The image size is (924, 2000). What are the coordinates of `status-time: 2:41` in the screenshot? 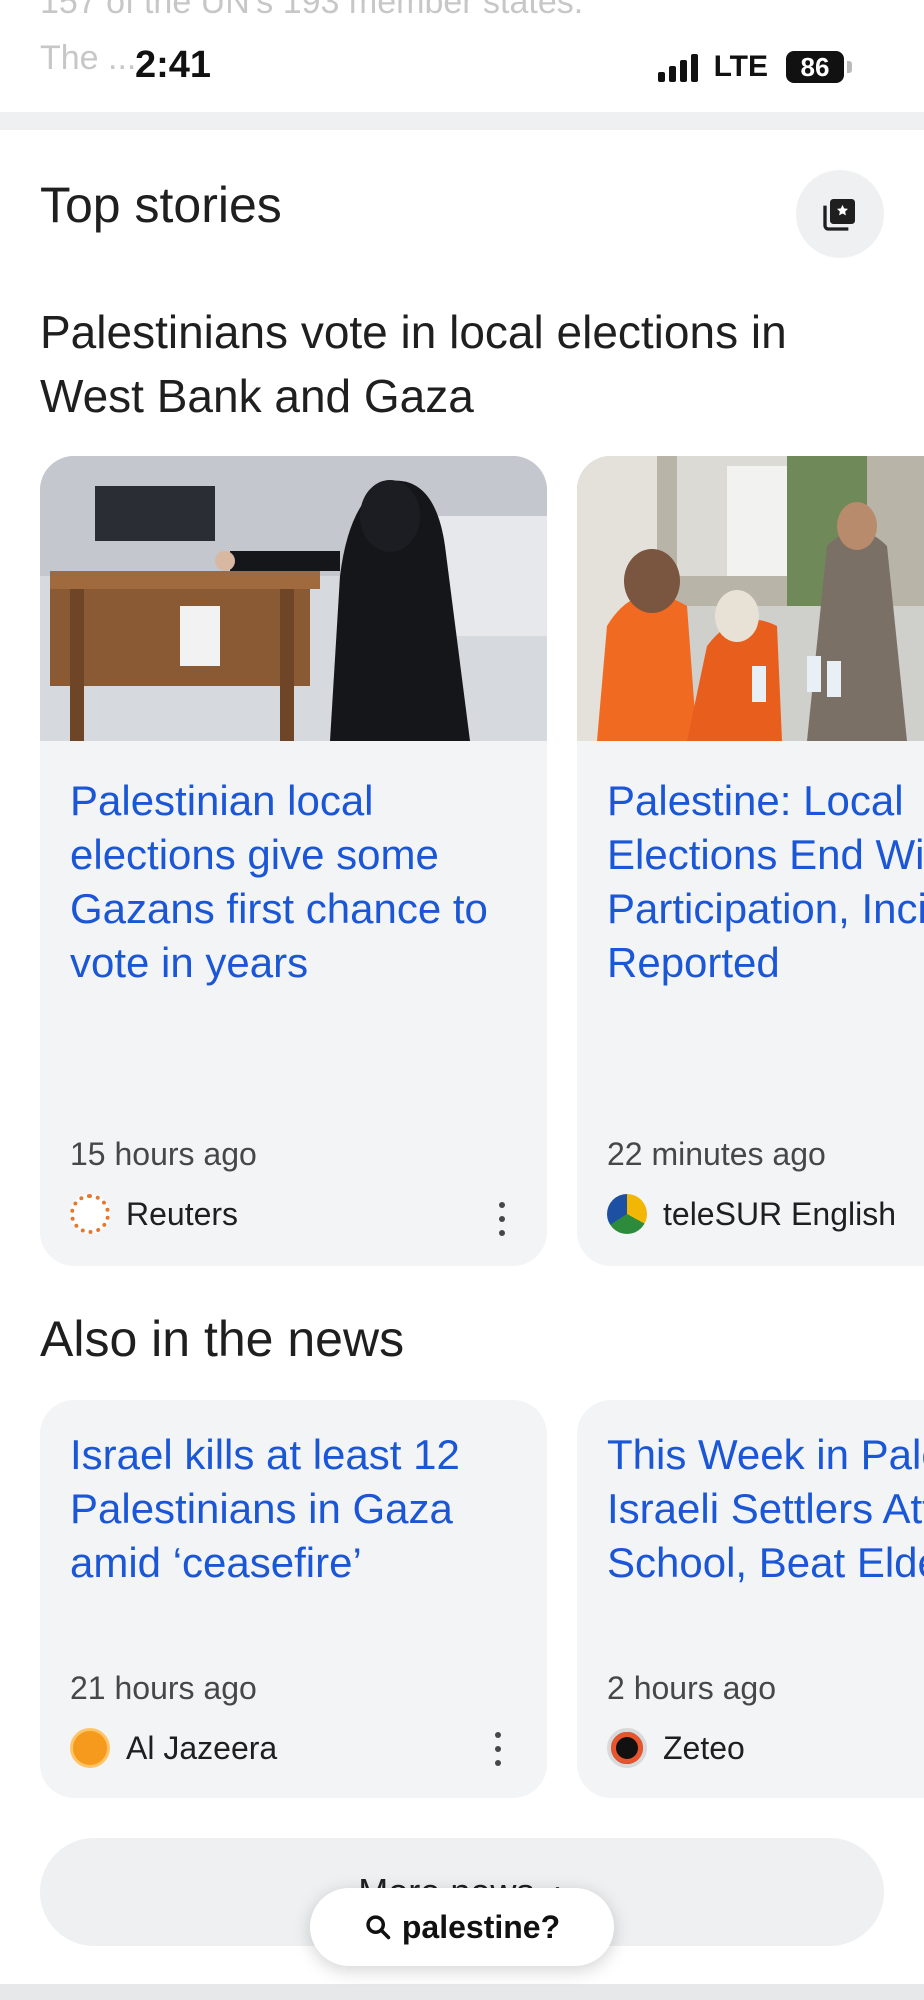 It's located at (173, 65).